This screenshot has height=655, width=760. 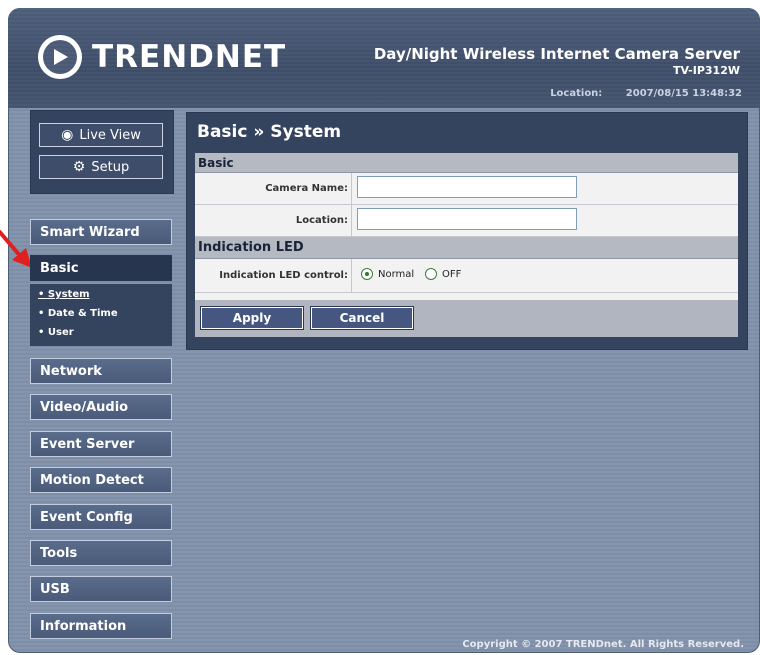 What do you see at coordinates (101, 626) in the screenshot?
I see `nav-information: Information` at bounding box center [101, 626].